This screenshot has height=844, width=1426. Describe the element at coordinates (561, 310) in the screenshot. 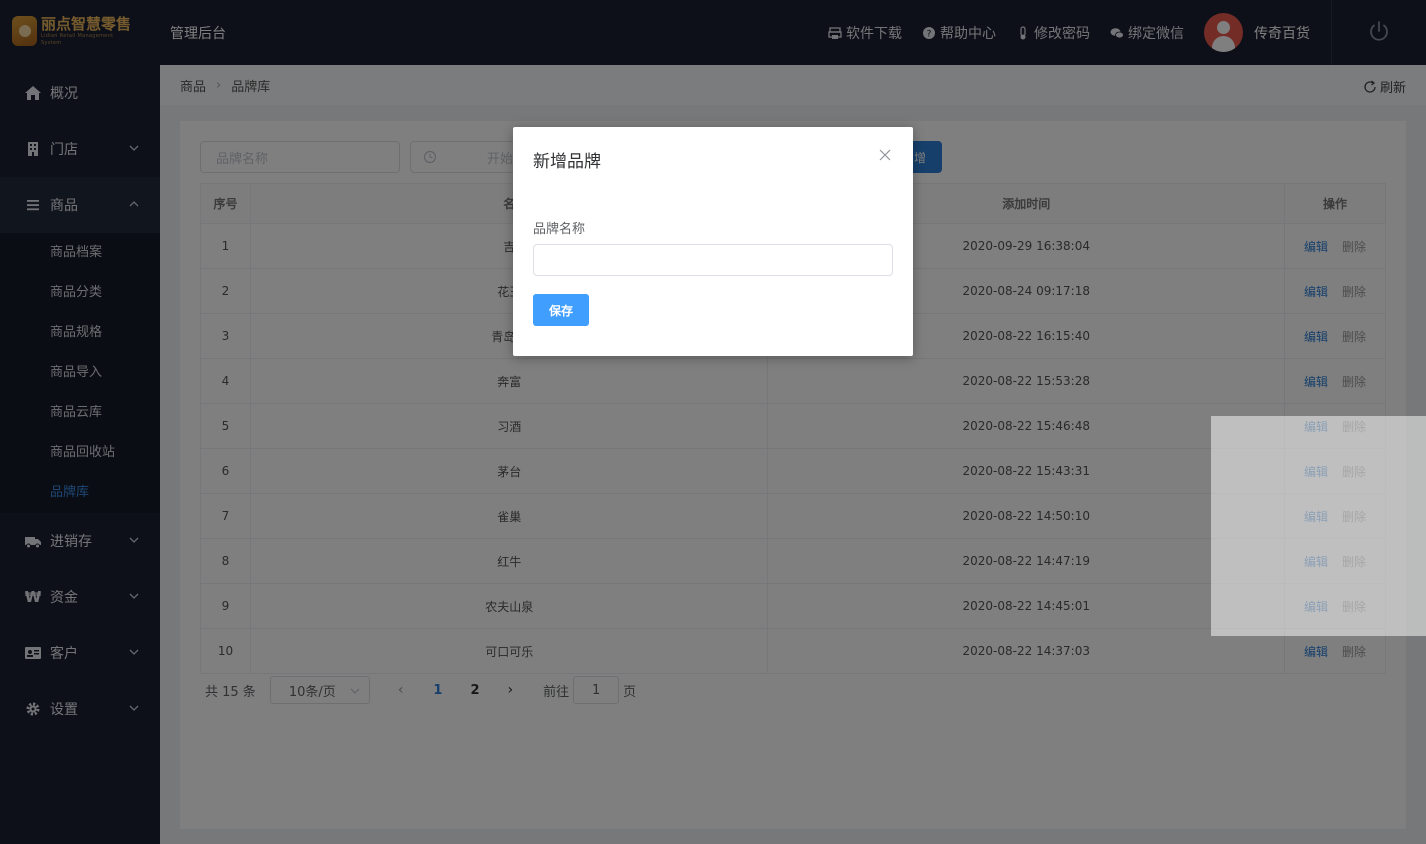

I see `save-button: 保存` at that location.